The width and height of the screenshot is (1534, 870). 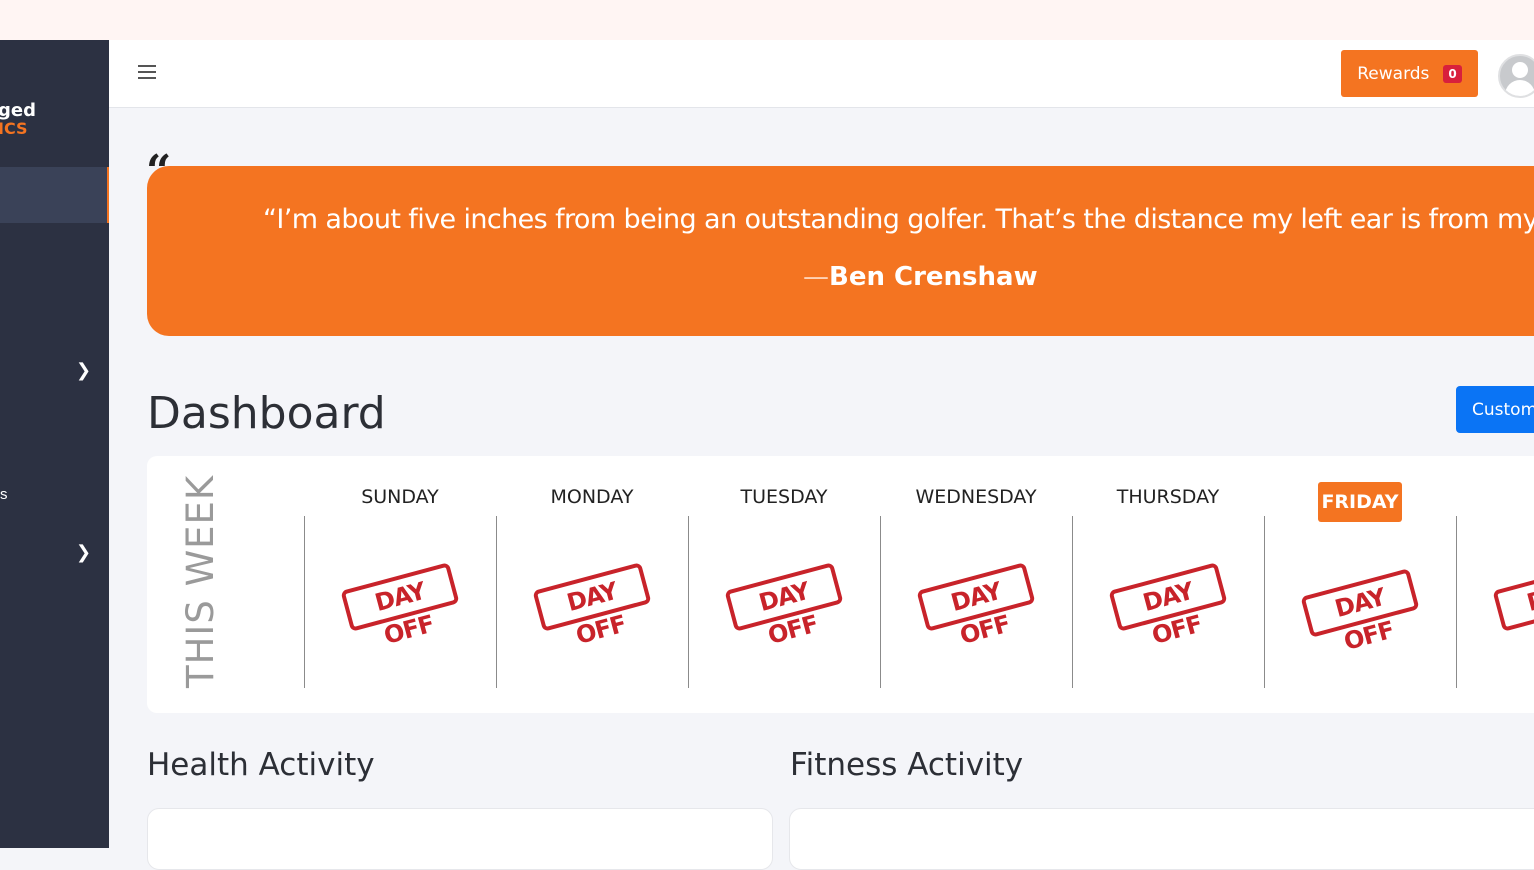 I want to click on day-column: FRIDAY DAY OFF, so click(x=1360, y=584).